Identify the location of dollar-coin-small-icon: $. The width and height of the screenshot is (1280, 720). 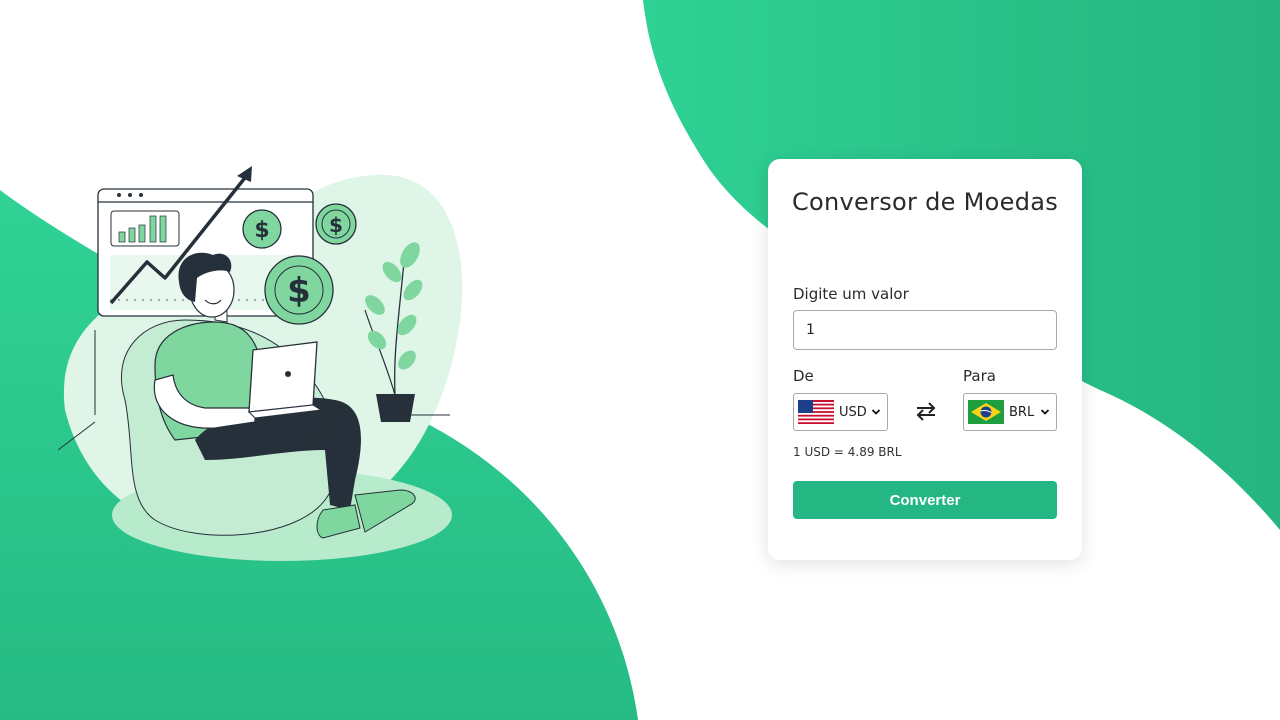
(336, 224).